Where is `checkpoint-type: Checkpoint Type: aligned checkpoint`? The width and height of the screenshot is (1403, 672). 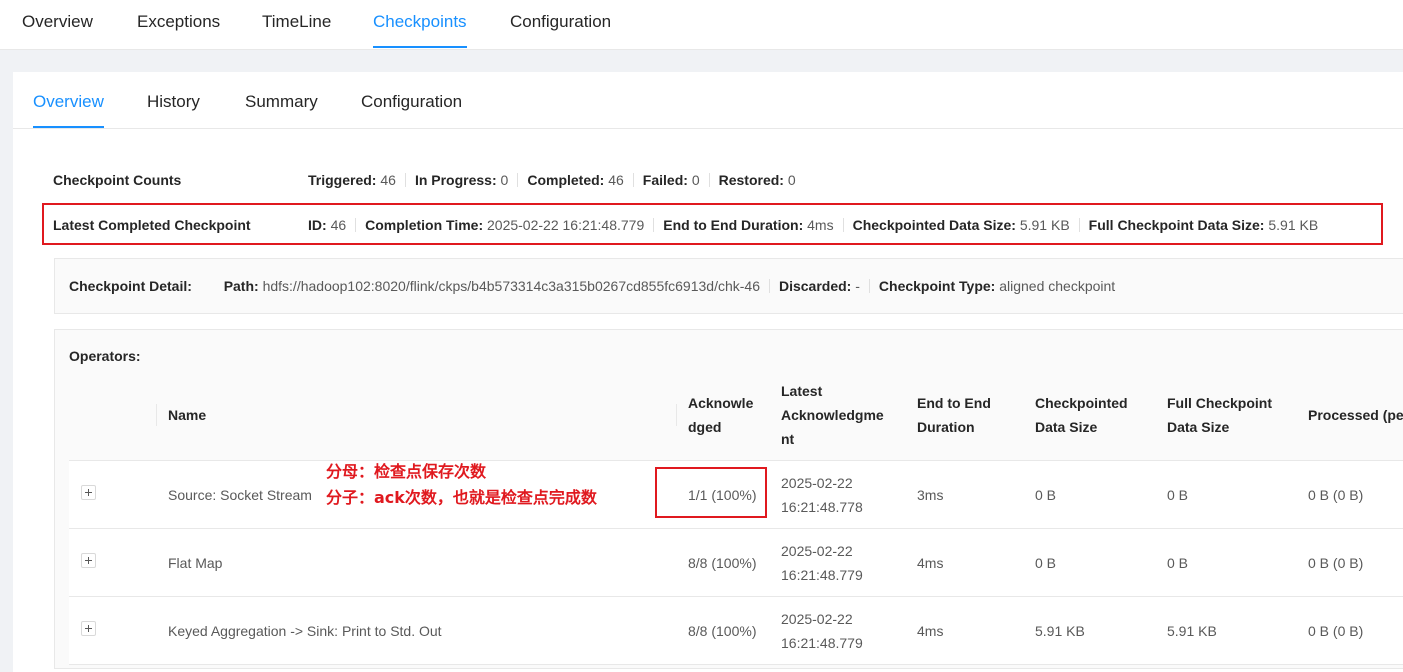
checkpoint-type: Checkpoint Type: aligned checkpoint is located at coordinates (997, 286).